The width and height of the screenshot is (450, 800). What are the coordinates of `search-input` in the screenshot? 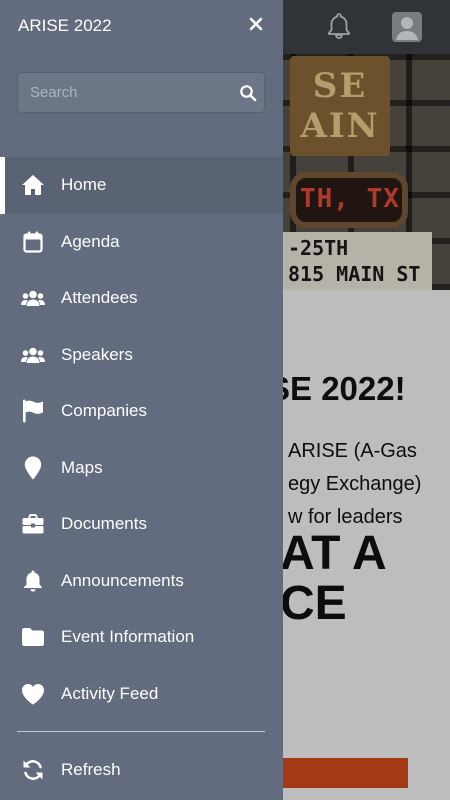 It's located at (130, 92).